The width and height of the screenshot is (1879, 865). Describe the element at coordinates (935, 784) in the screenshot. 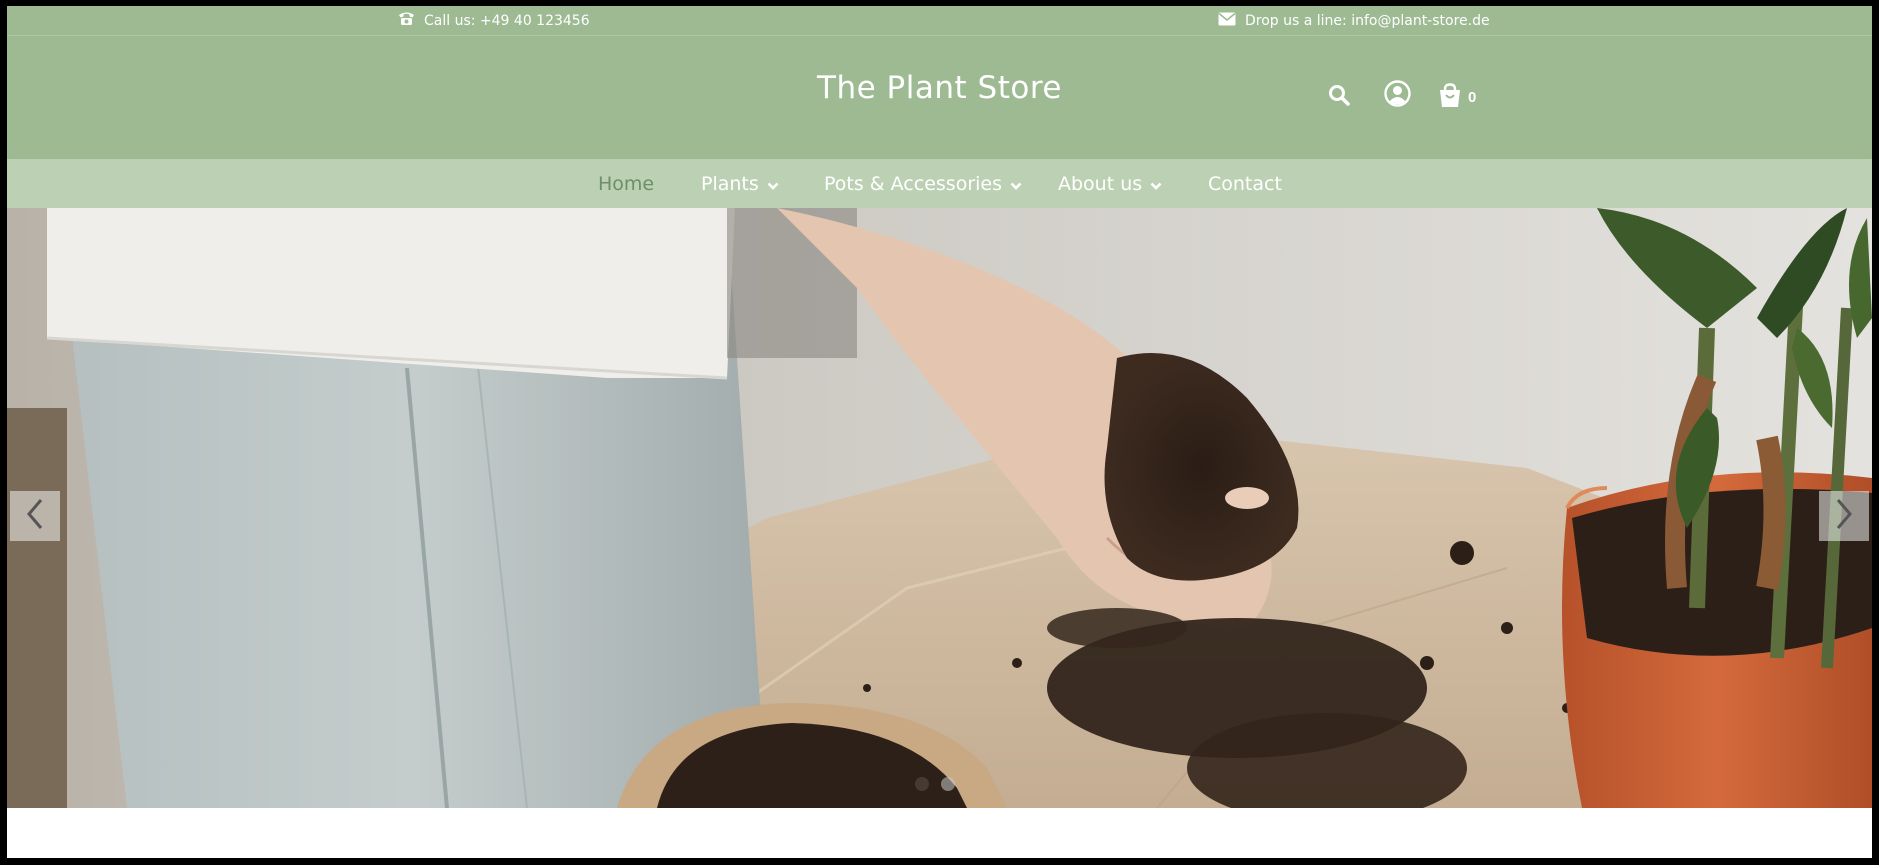

I see `slider-pagination` at that location.